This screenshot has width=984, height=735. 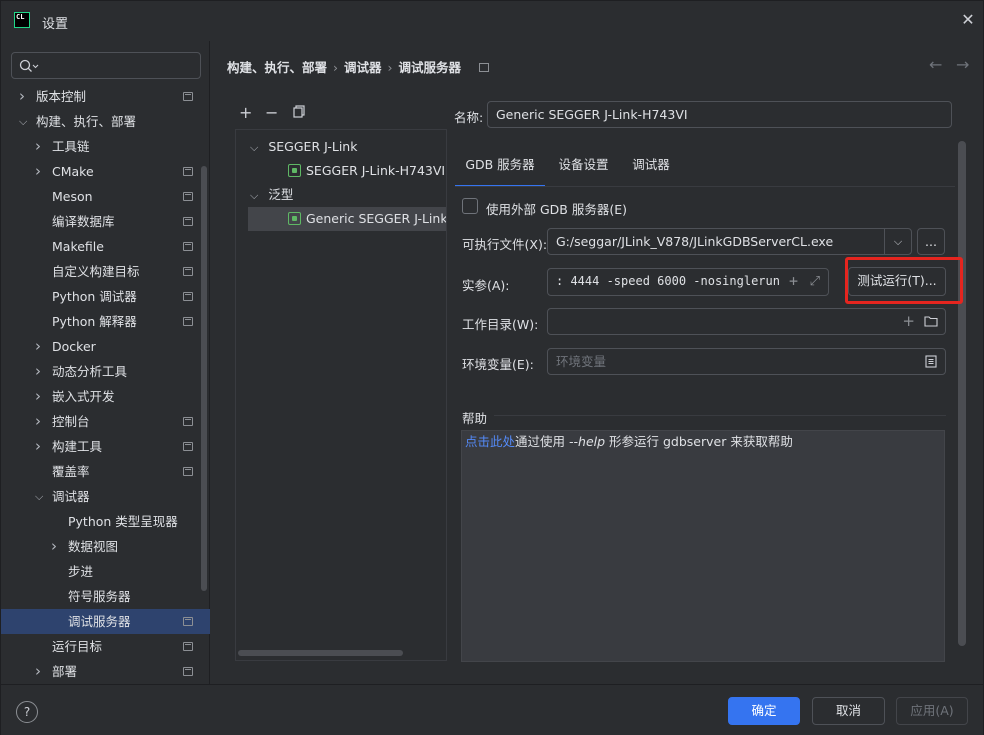 I want to click on clion-logo-icon: CL, so click(x=22, y=20).